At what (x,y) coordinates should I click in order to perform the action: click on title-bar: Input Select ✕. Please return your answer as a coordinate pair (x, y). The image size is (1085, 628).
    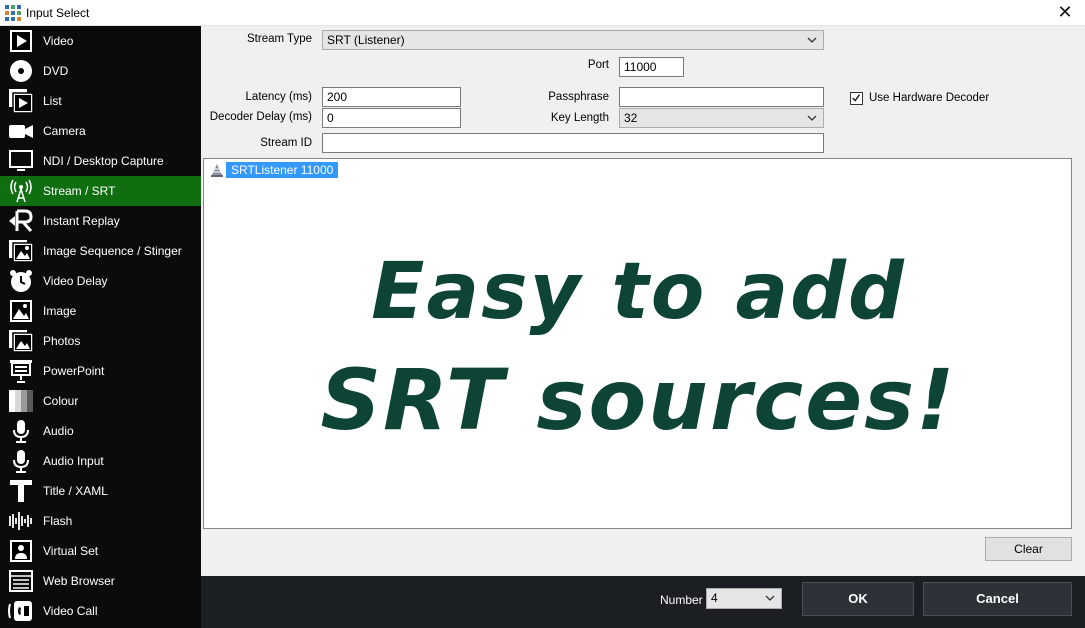
    Looking at the image, I should click on (542, 13).